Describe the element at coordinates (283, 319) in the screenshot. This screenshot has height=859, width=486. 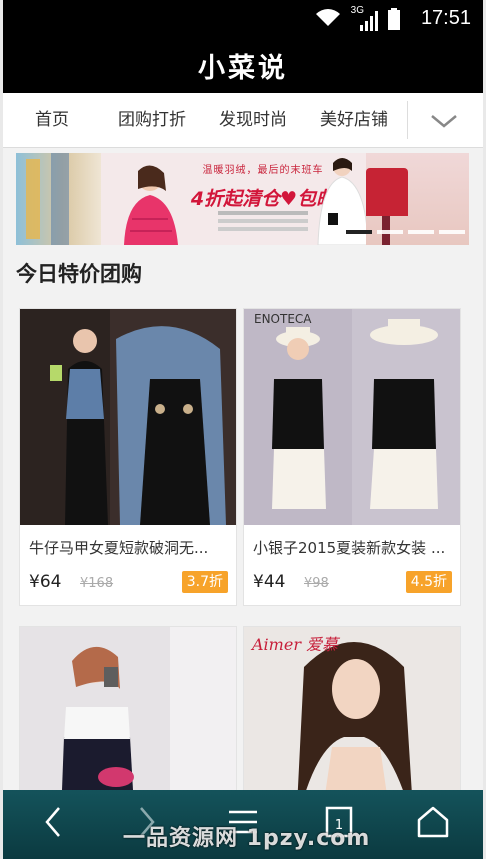
I see `svg-text: ENOTECA` at that location.